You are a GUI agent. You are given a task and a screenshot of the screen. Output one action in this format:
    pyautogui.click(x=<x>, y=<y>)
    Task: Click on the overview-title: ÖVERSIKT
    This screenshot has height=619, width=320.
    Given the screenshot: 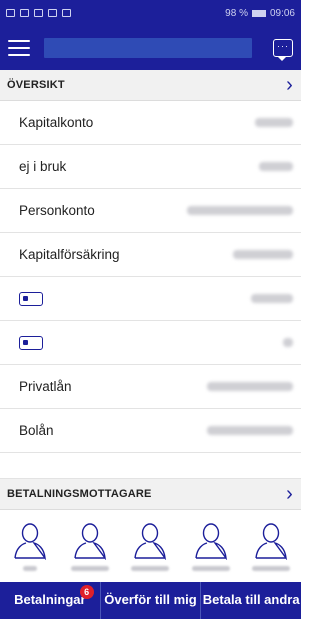 What is the action you would take?
    pyautogui.click(x=36, y=85)
    